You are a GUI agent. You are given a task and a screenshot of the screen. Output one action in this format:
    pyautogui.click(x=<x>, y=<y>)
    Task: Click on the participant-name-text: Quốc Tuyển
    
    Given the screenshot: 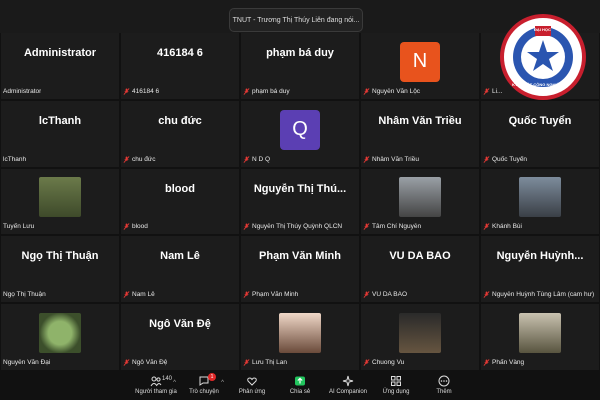 What is the action you would take?
    pyautogui.click(x=510, y=159)
    